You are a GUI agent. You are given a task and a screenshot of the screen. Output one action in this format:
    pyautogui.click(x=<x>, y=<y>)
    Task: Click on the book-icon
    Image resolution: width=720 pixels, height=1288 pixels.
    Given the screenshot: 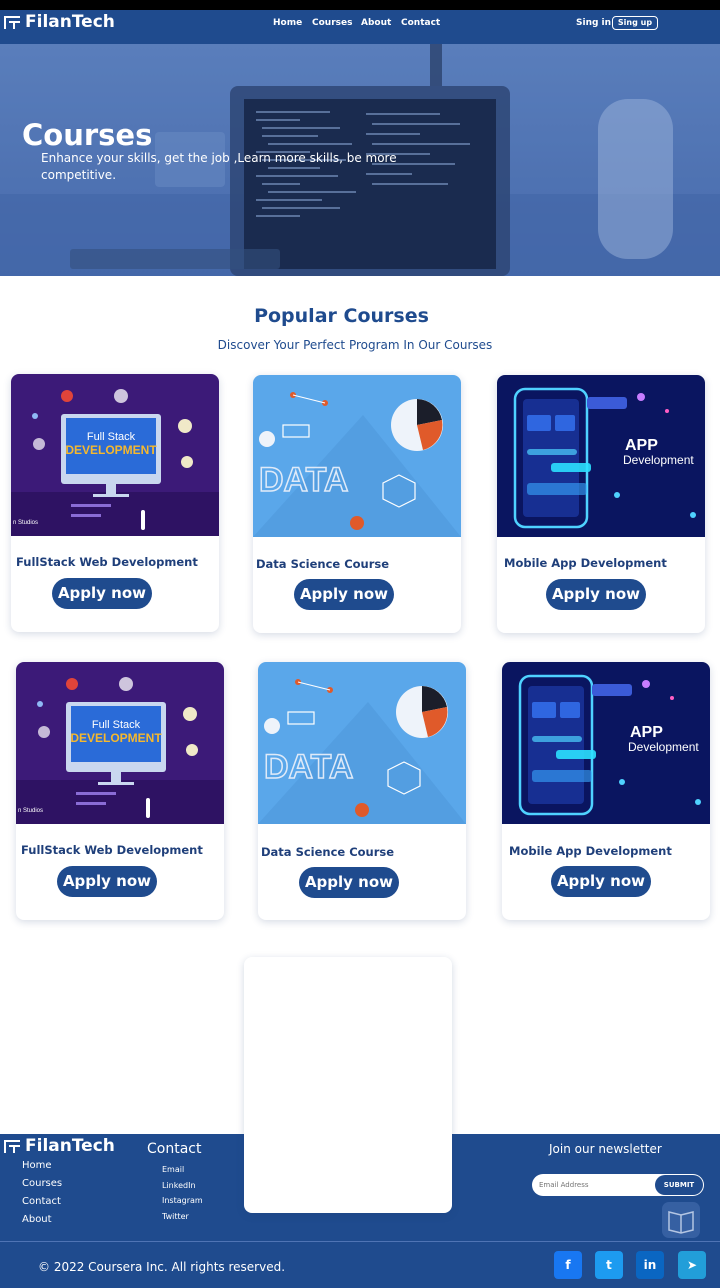 What is the action you would take?
    pyautogui.click(x=681, y=1220)
    